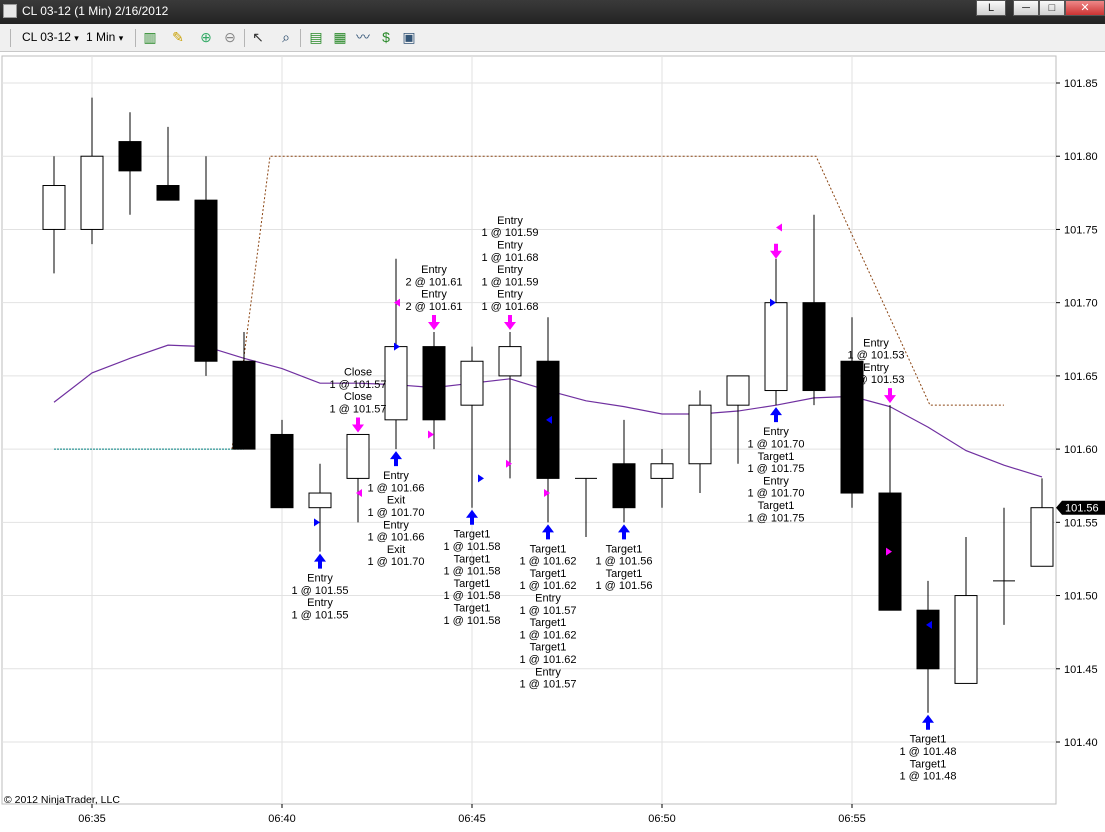  I want to click on execution-label: 1 @ 101.68, so click(509, 258).